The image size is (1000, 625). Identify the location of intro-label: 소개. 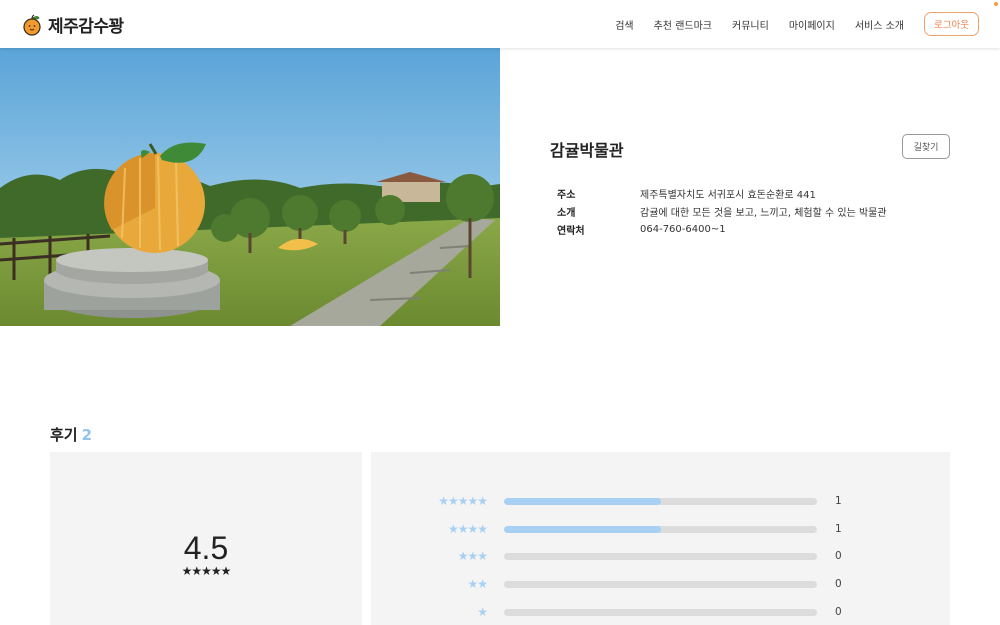
(566, 213).